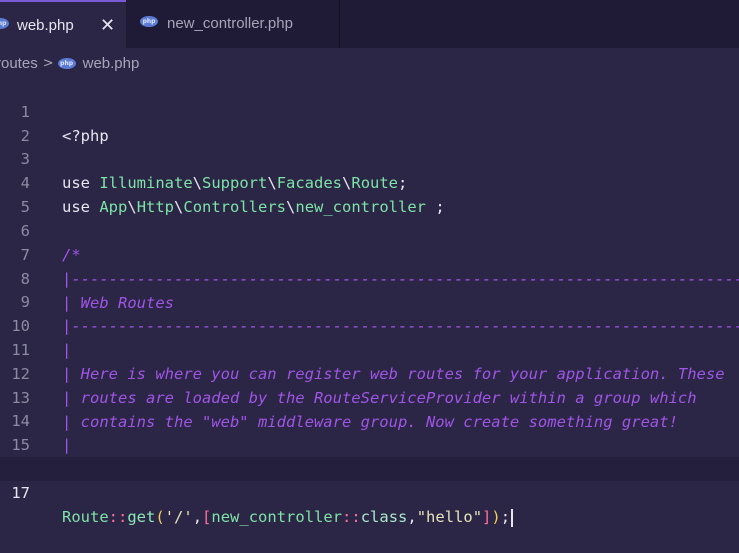  I want to click on code-line: 3 use Illuminate\Support\Facades\Route;, so click(369, 157).